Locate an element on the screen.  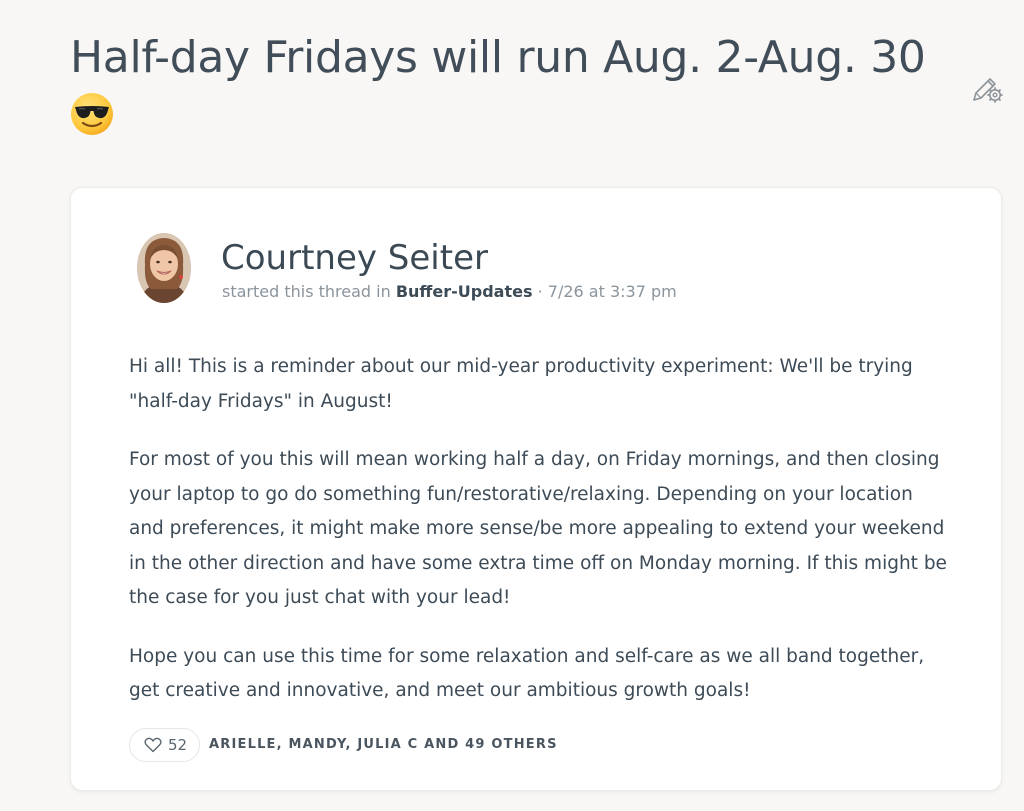
avatar is located at coordinates (164, 268).